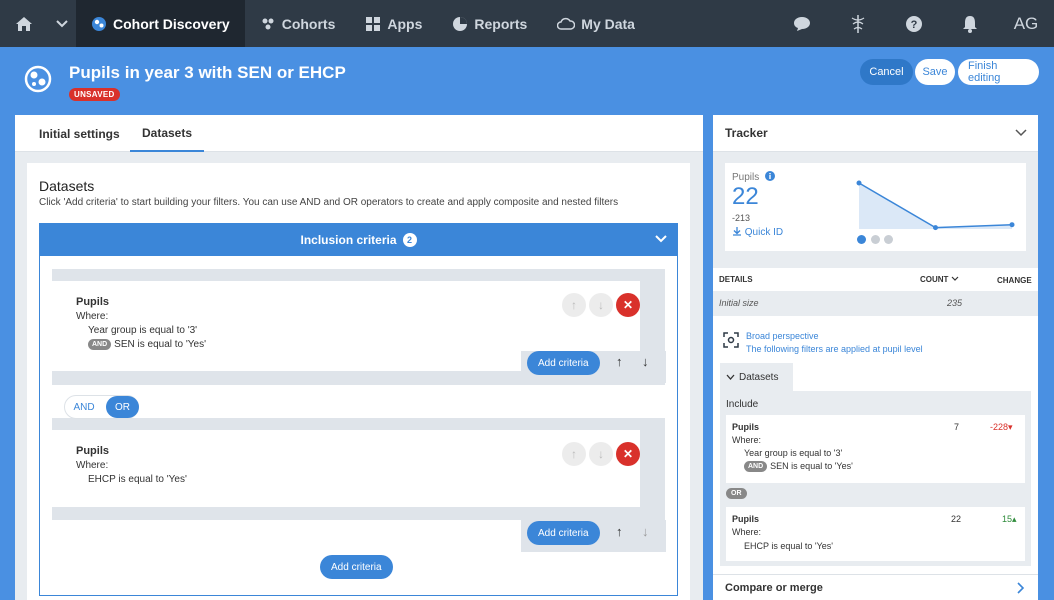  I want to click on tracker-criteria-condition: EHCP is equal to 'Yes', so click(788, 546).